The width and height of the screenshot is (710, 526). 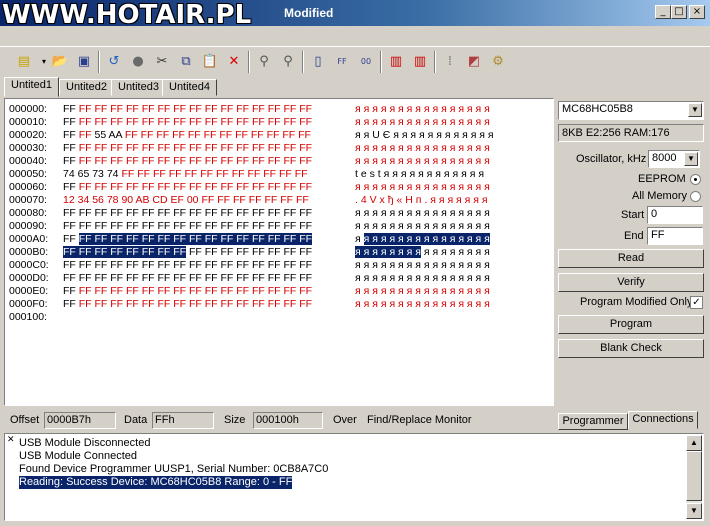 What do you see at coordinates (98, 174) in the screenshot?
I see `hex-byte: 73` at bounding box center [98, 174].